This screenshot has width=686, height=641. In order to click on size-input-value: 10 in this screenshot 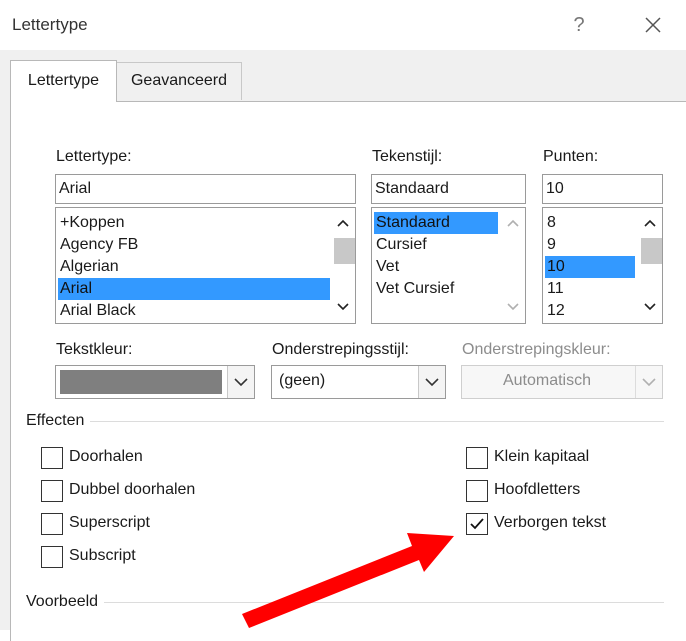, I will do `click(555, 188)`.